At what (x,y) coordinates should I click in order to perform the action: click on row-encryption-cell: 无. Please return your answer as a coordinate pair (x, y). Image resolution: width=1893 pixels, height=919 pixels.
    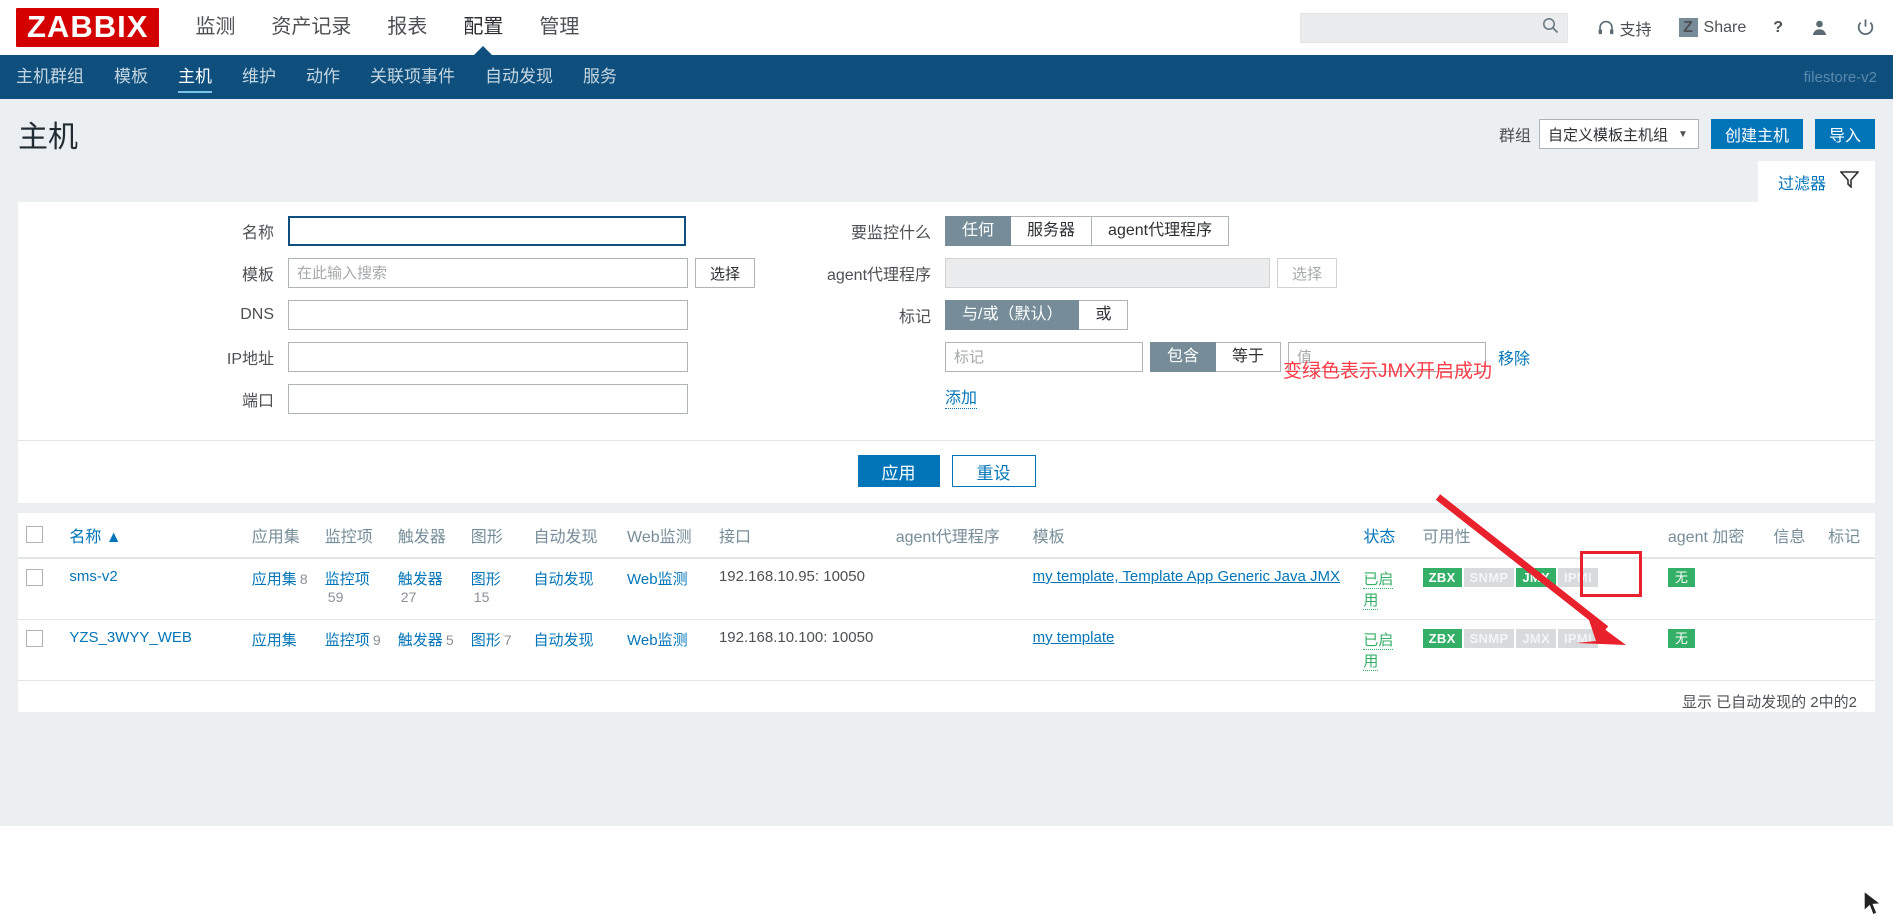
    Looking at the image, I should click on (1712, 589).